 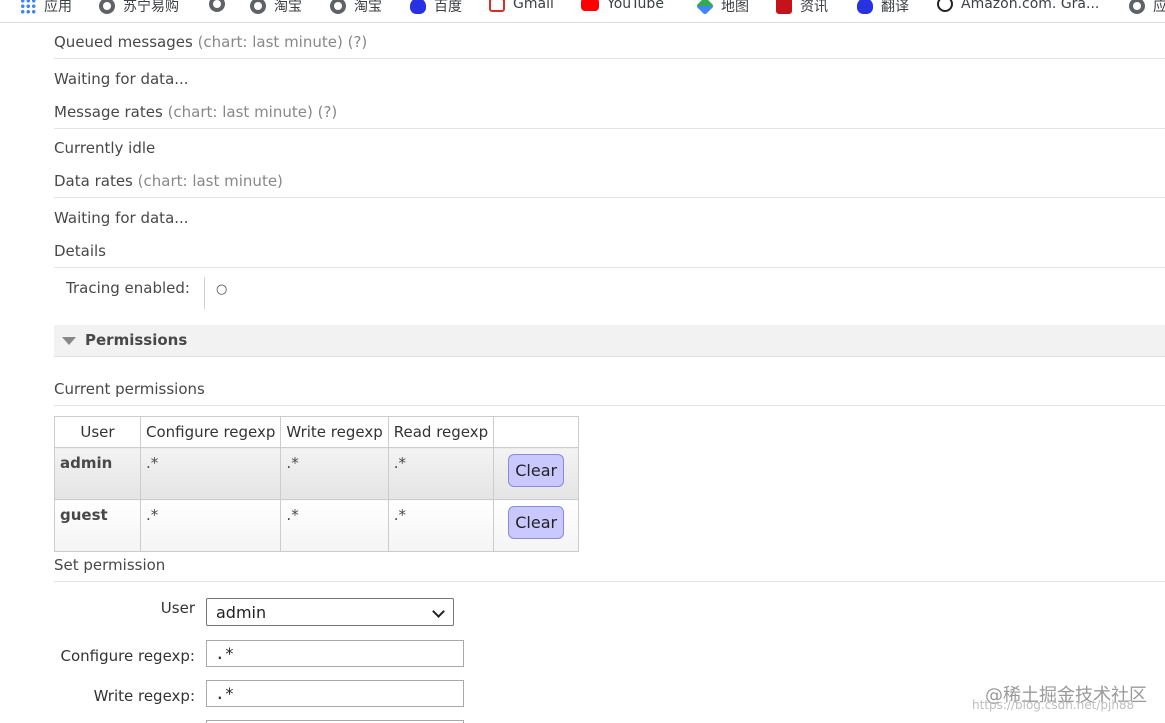 What do you see at coordinates (609, 46) in the screenshot?
I see `queued-messages-heading: Queued messages (chart: last minute) (?)` at bounding box center [609, 46].